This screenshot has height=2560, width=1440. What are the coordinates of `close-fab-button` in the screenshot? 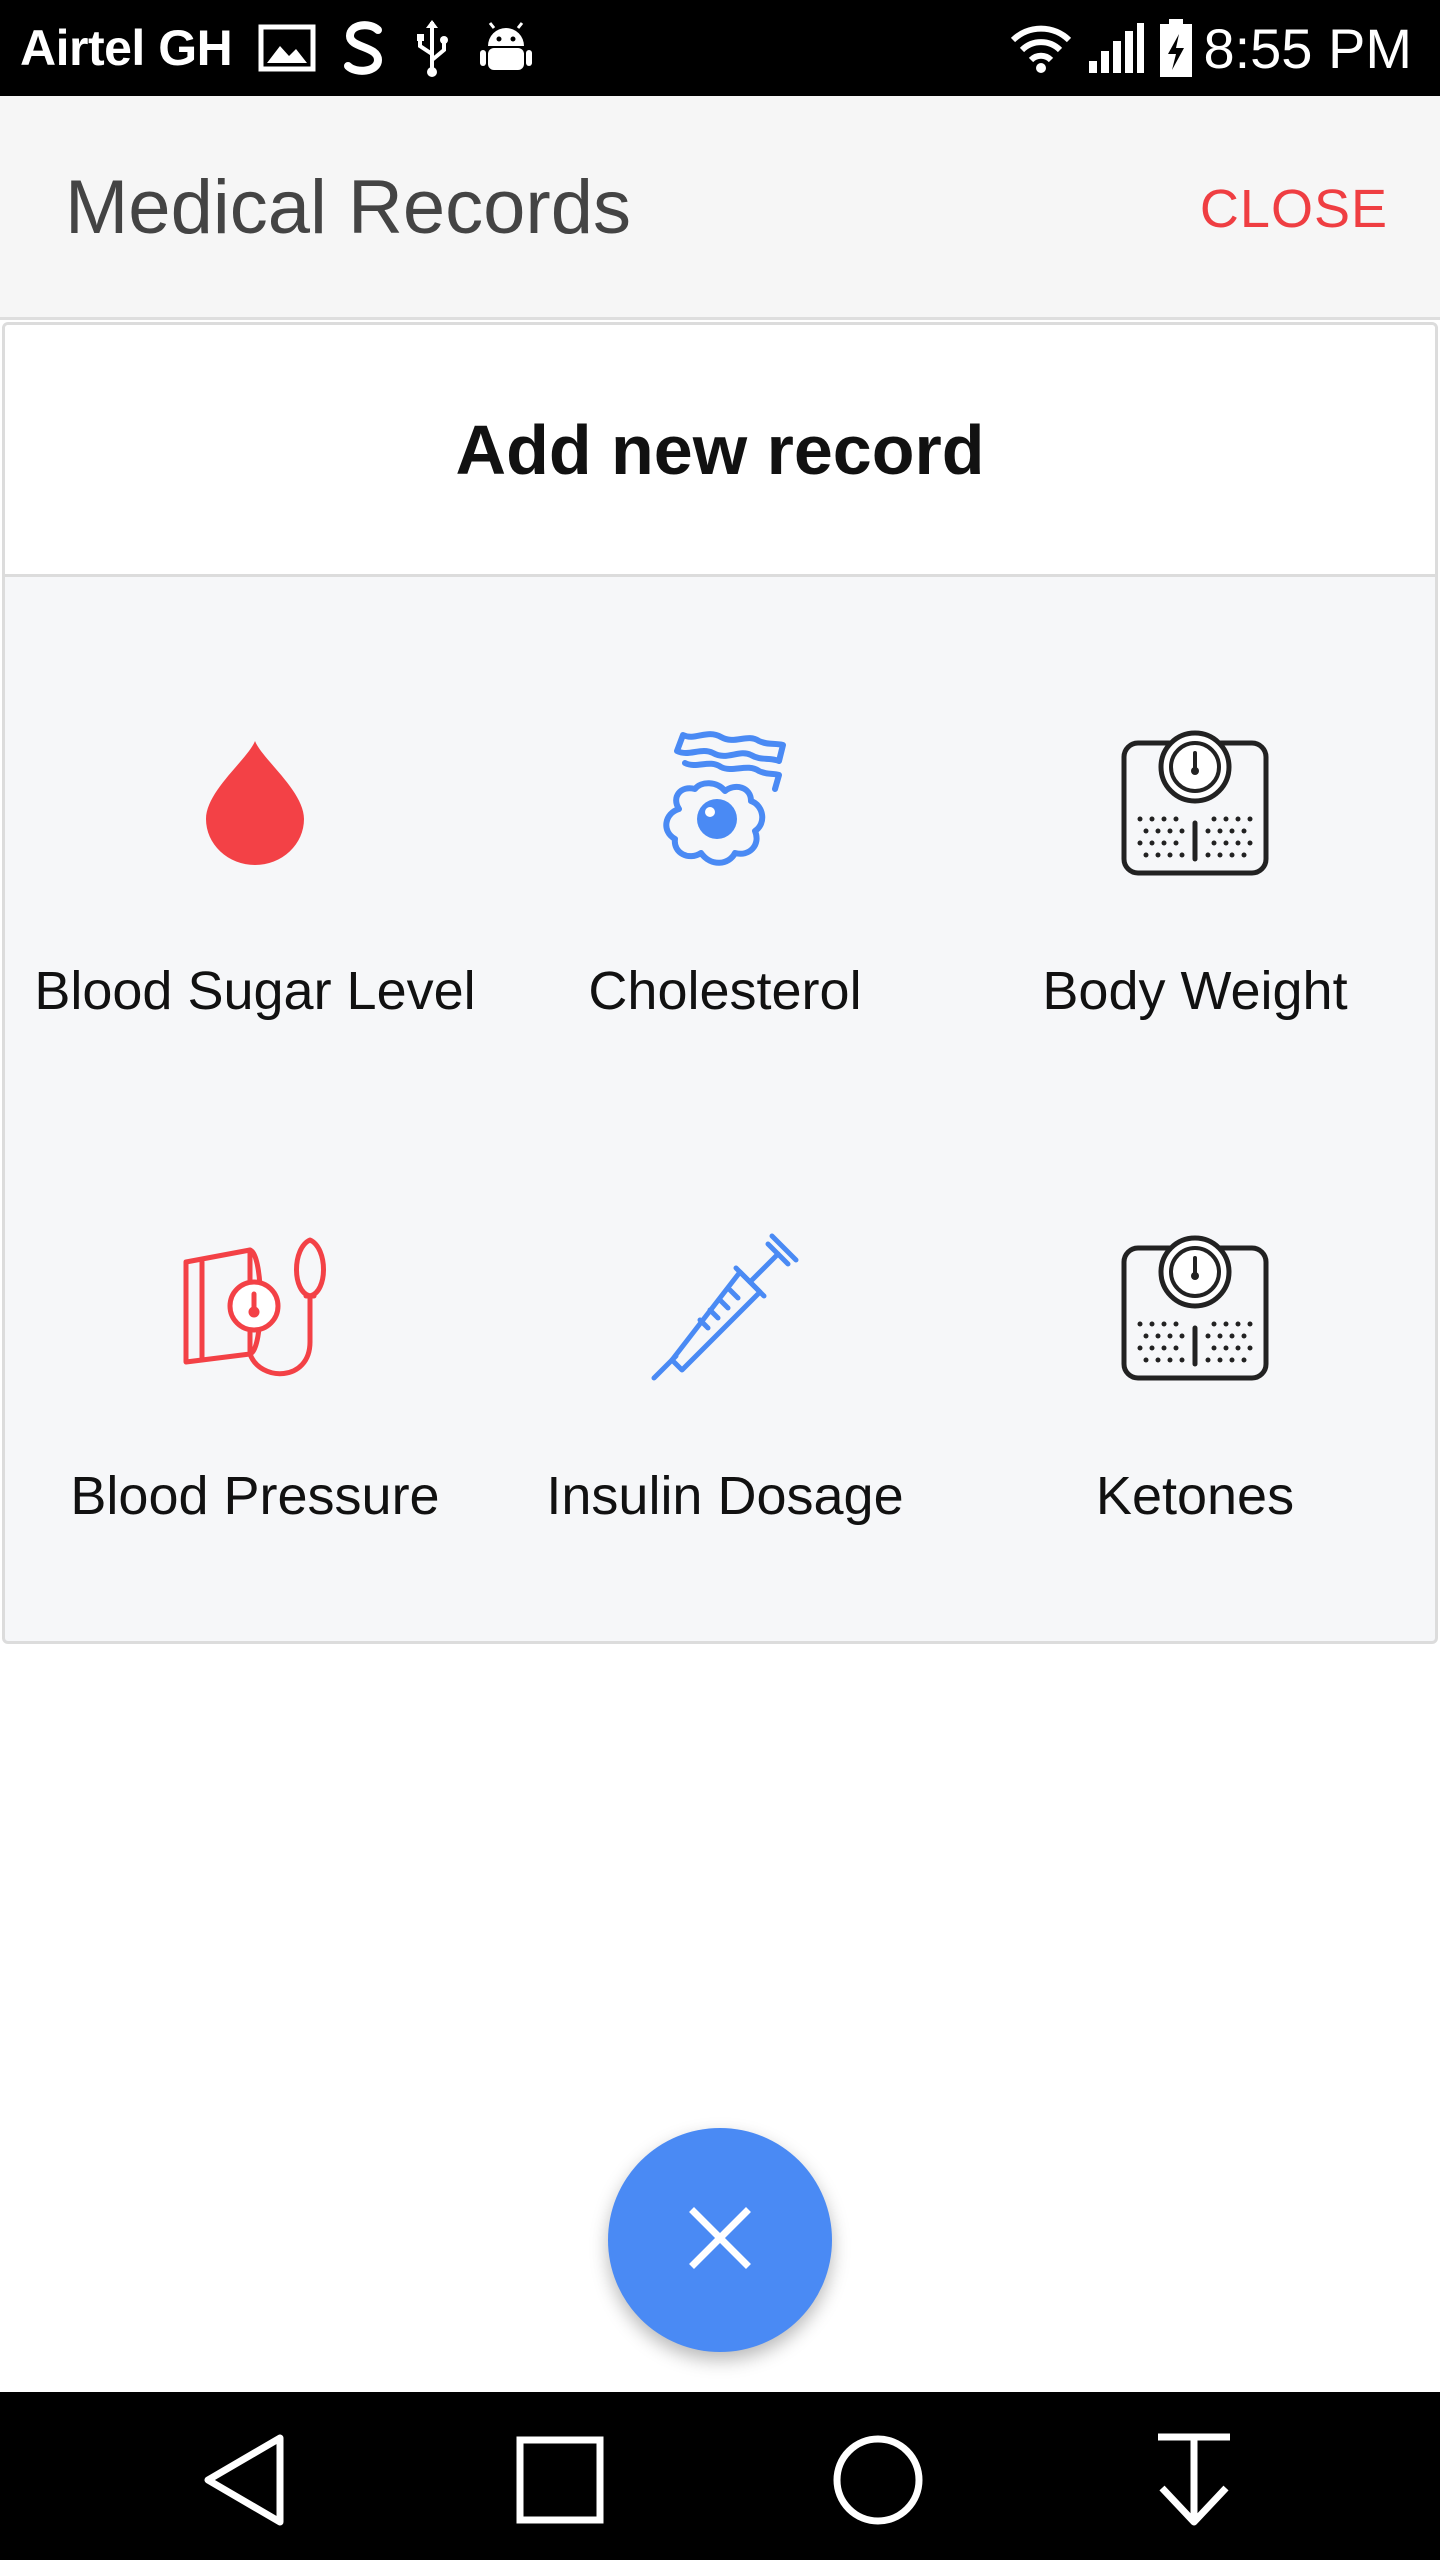 It's located at (720, 2240).